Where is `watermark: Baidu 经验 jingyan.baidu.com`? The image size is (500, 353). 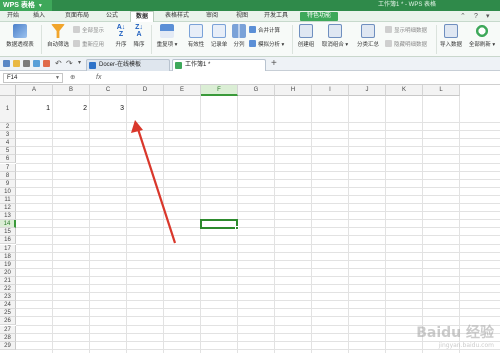
watermark: Baidu 经验 jingyan.baidu.com is located at coordinates (455, 335).